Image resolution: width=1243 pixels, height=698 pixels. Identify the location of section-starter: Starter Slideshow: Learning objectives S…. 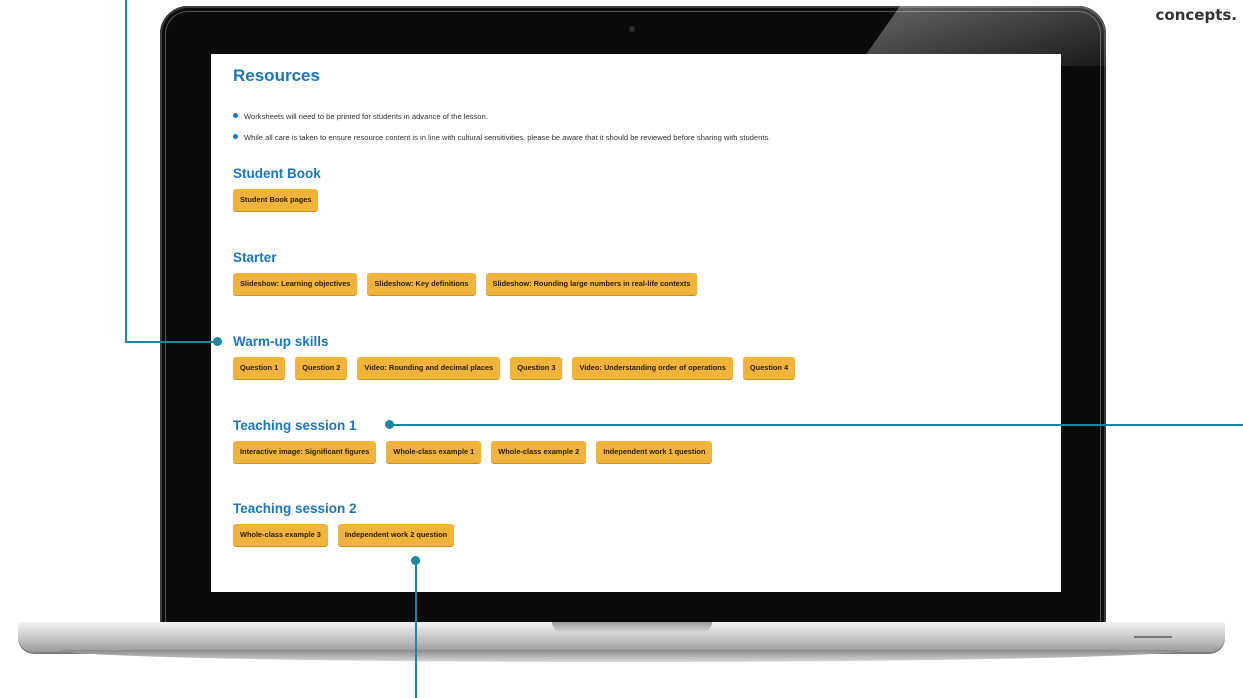
(465, 272).